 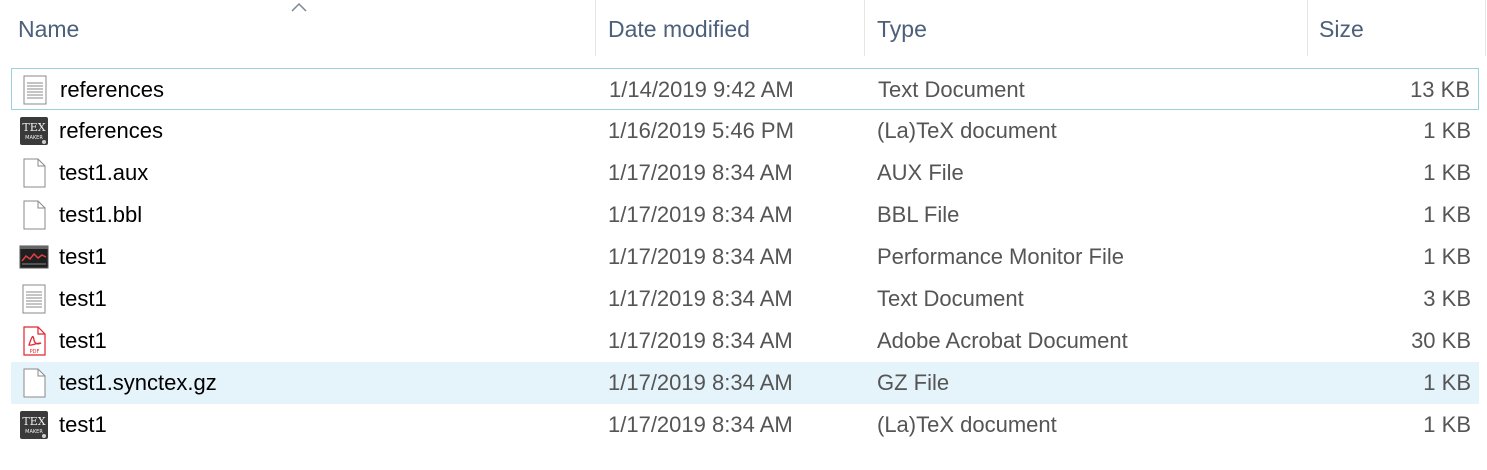 I want to click on file-type: BBL File, so click(x=918, y=214).